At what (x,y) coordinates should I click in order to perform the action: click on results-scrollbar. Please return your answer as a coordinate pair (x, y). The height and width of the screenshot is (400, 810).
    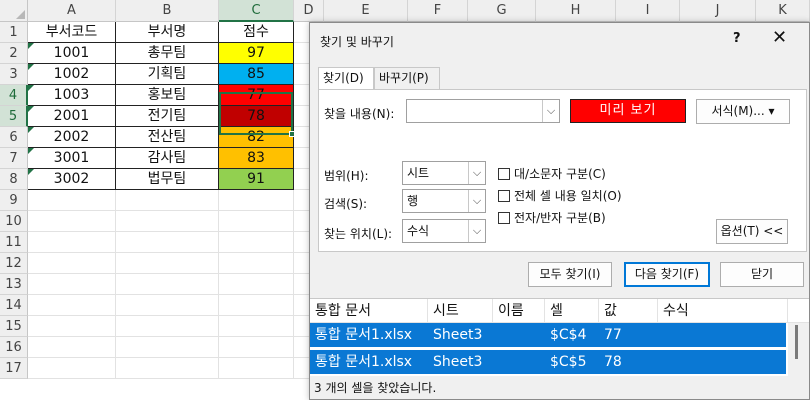
    Looking at the image, I should click on (798, 350).